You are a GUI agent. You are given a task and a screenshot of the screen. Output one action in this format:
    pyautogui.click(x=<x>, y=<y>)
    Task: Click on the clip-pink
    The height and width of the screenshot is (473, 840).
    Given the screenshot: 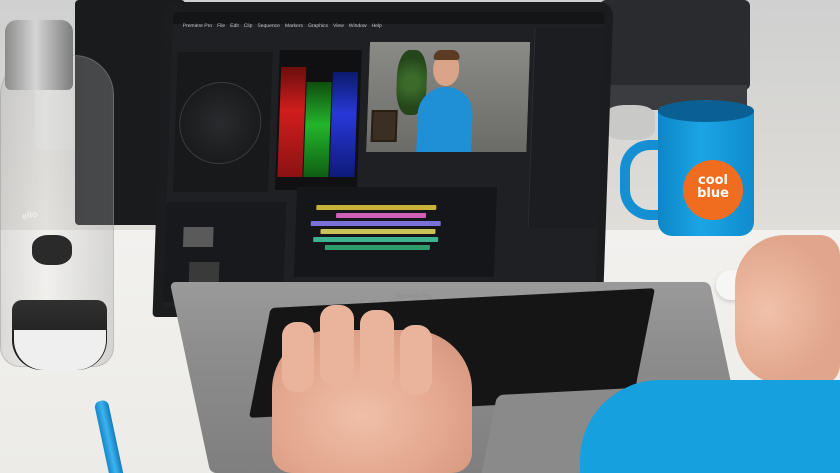 What is the action you would take?
    pyautogui.click(x=381, y=215)
    